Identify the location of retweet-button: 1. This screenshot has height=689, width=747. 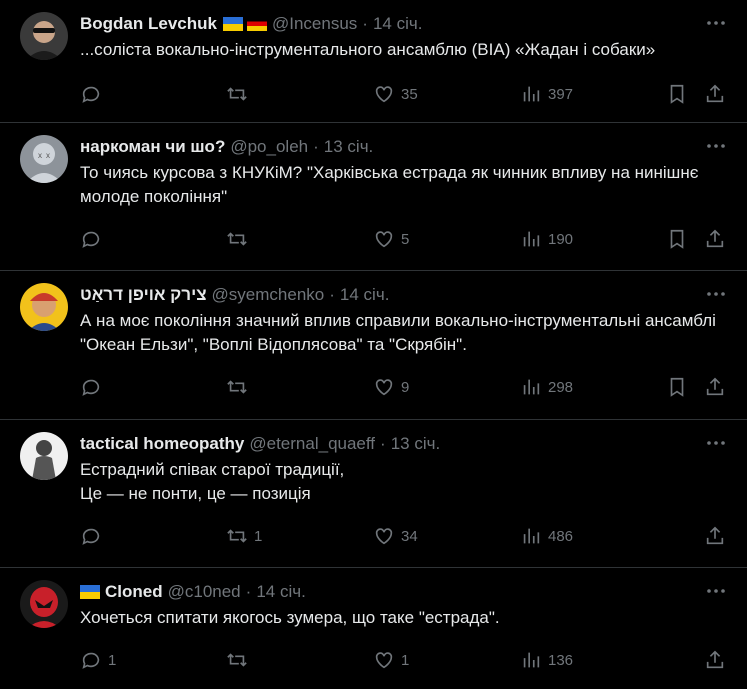
(244, 536).